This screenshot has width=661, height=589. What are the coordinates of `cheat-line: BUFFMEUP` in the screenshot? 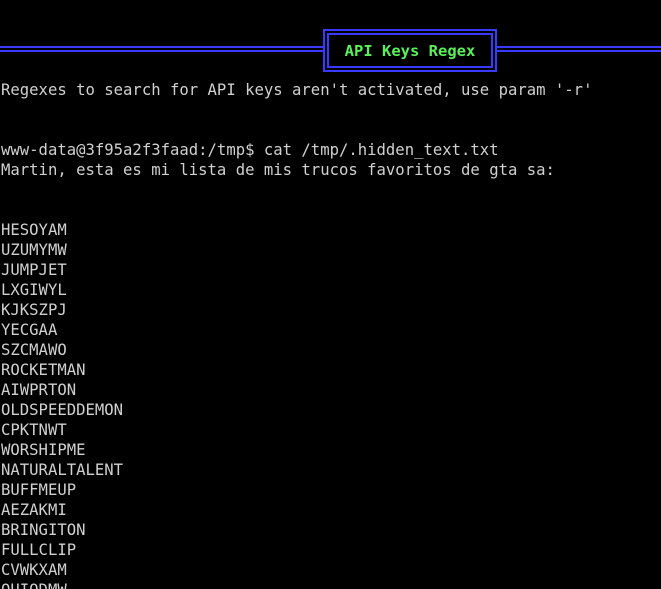 It's located at (39, 490).